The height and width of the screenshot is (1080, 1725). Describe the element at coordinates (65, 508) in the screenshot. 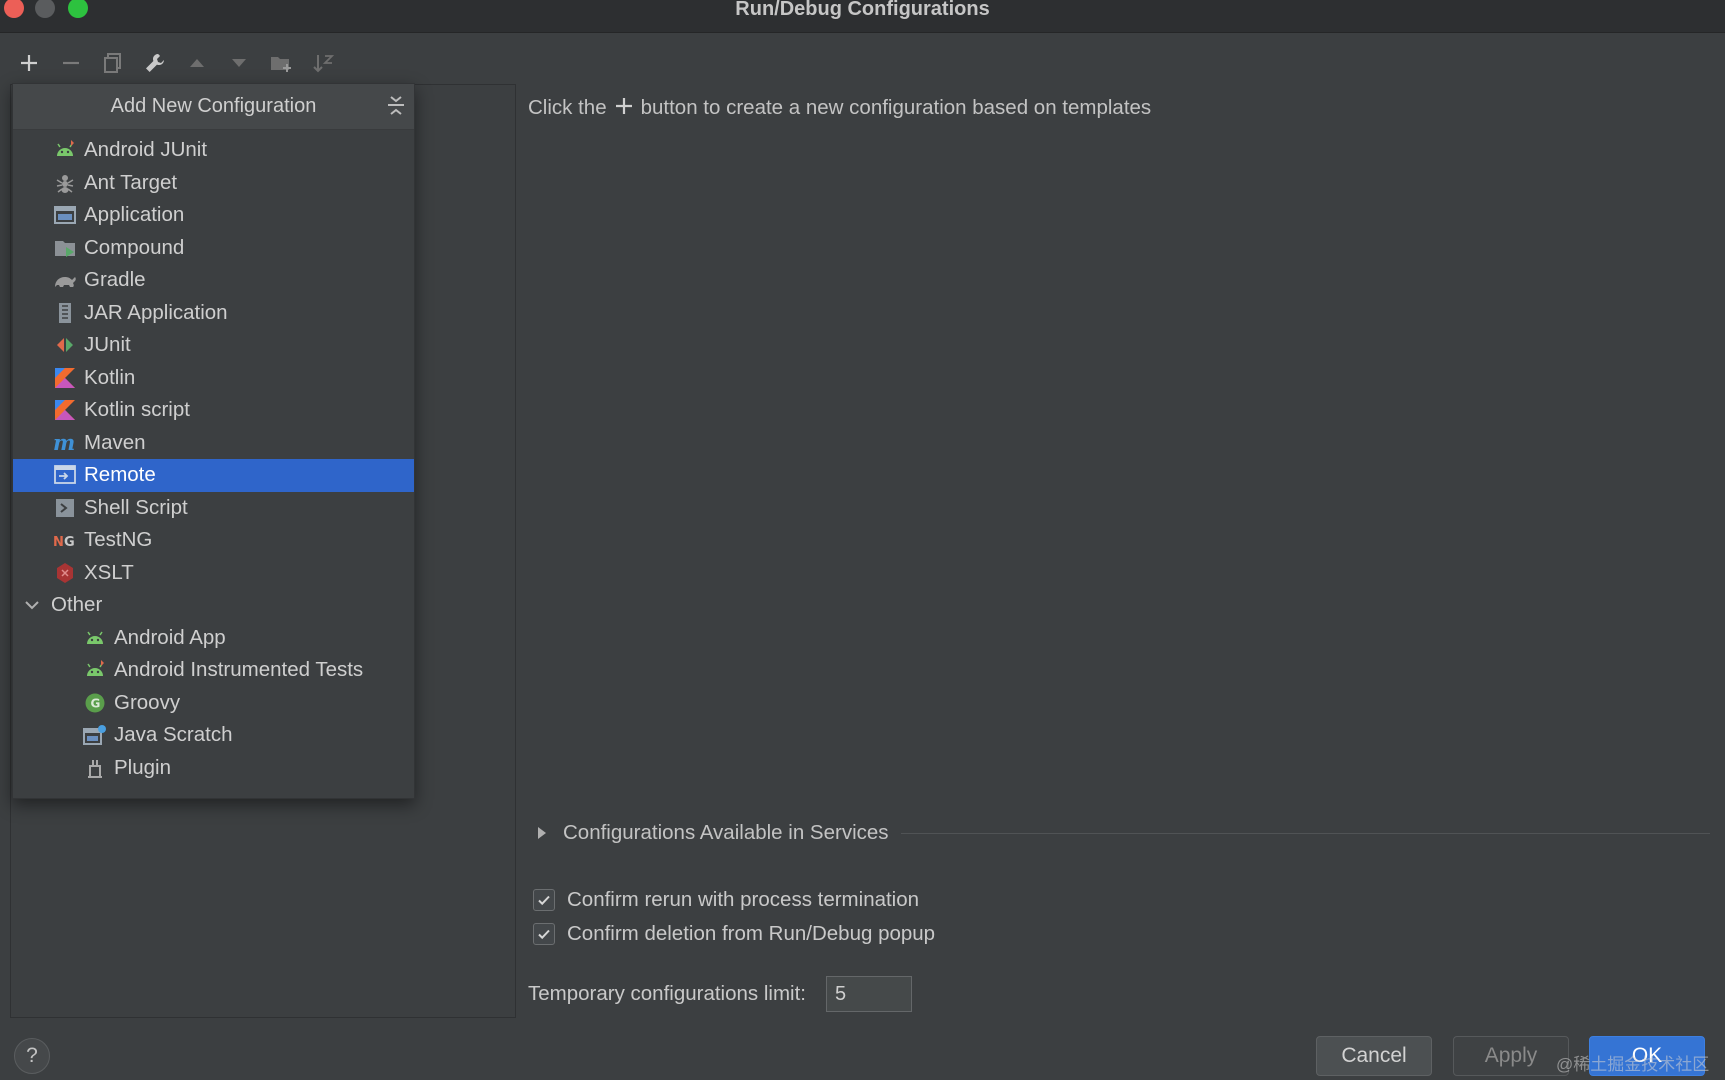

I see `shell-script-icon` at that location.